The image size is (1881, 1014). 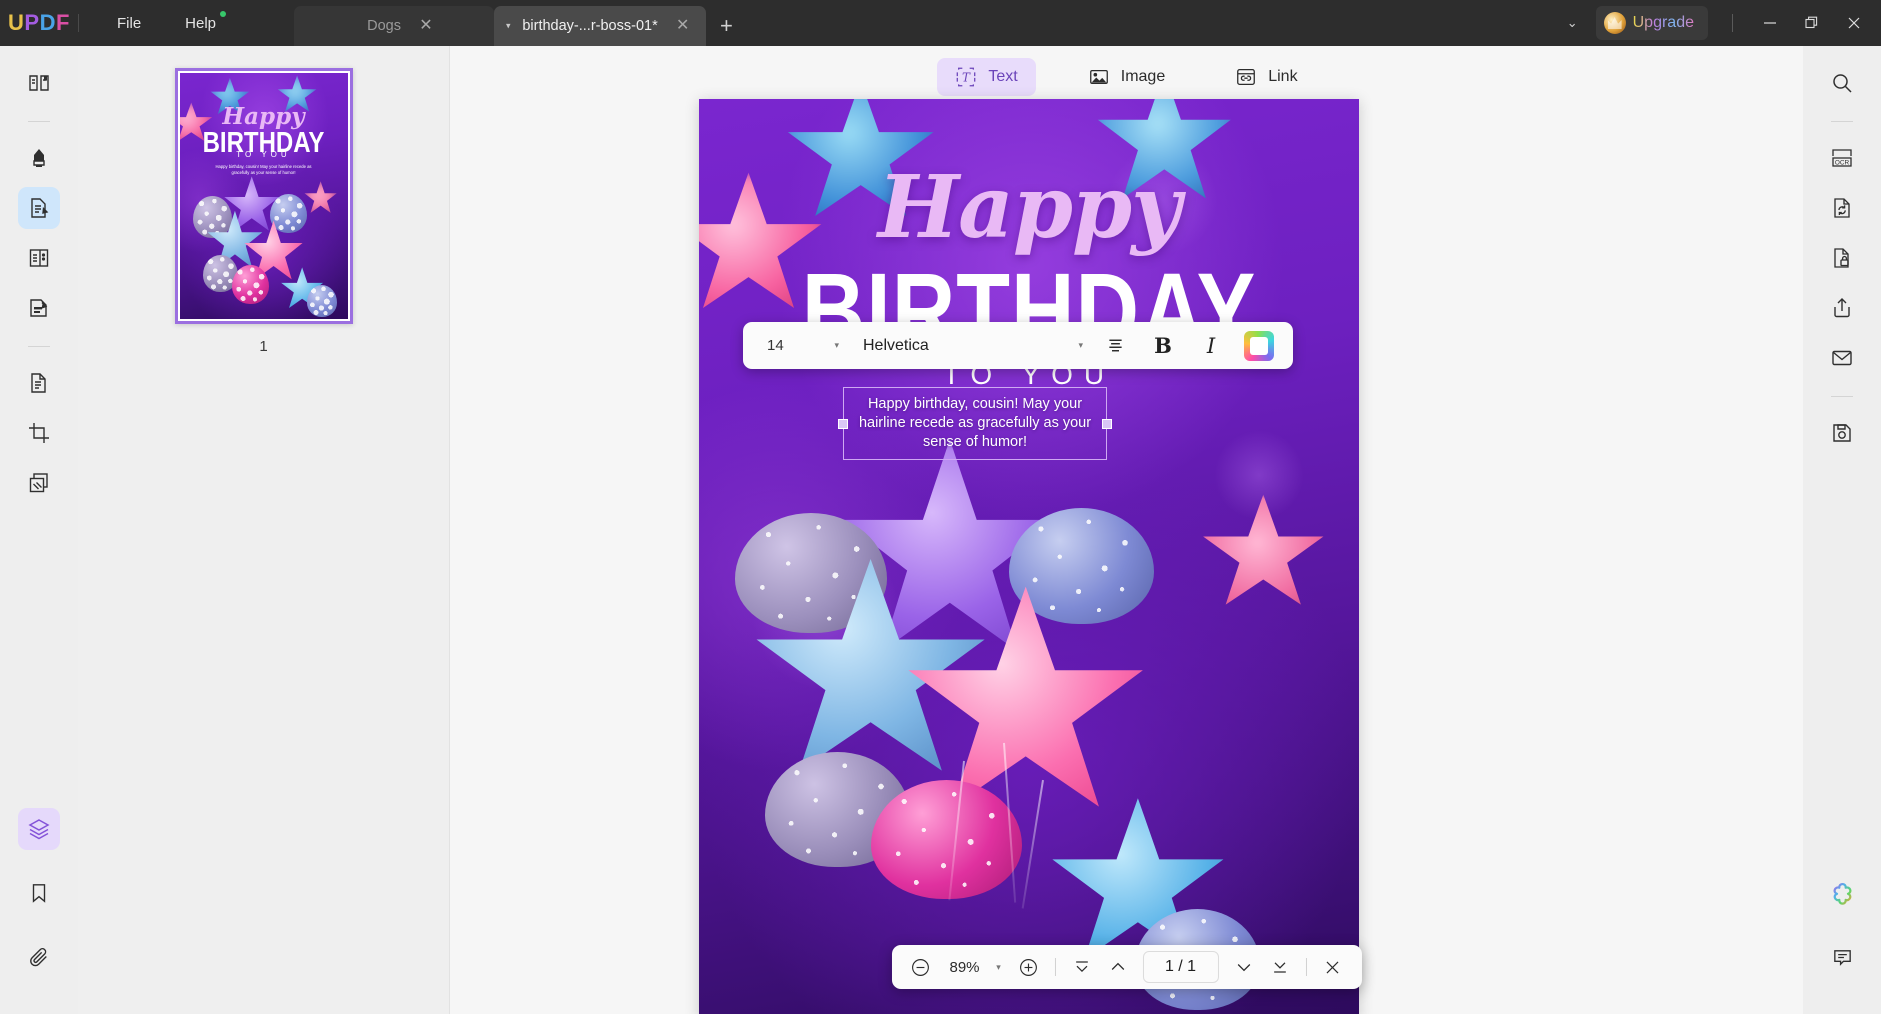 I want to click on updf-logo: UPDF, so click(x=39, y=23).